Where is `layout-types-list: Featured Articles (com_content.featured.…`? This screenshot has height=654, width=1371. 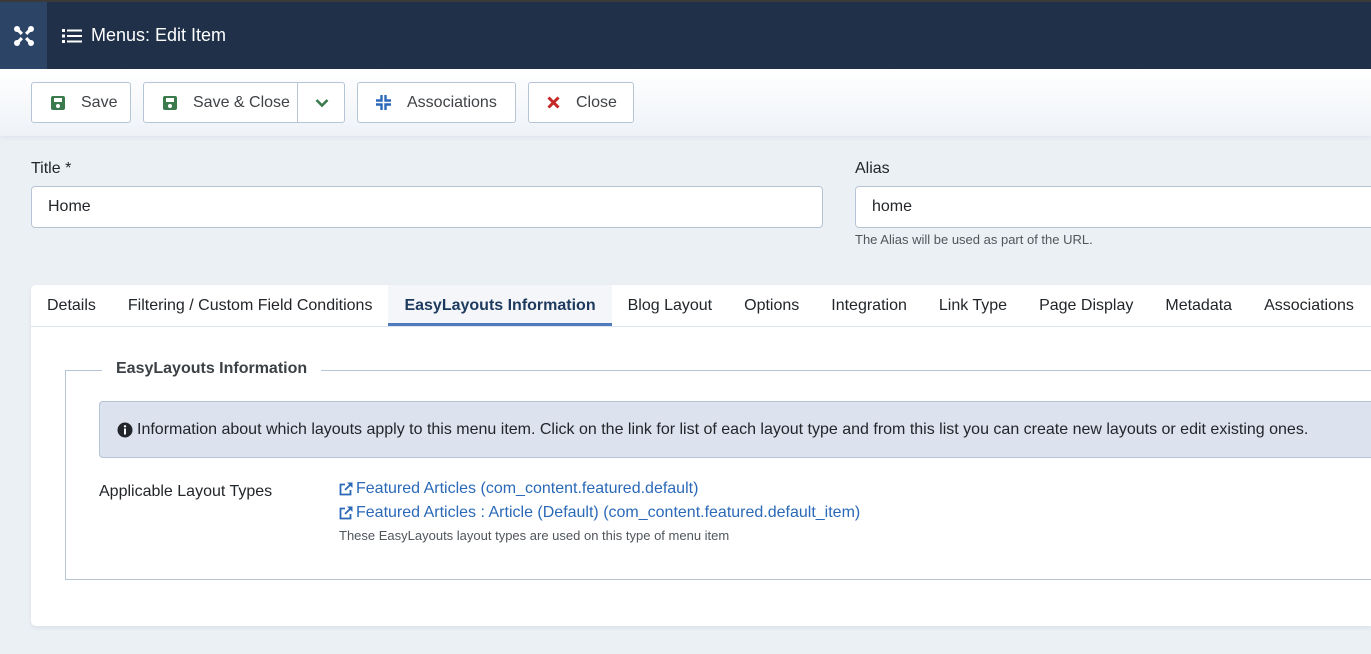
layout-types-list: Featured Articles (com_content.featured.… is located at coordinates (599, 510).